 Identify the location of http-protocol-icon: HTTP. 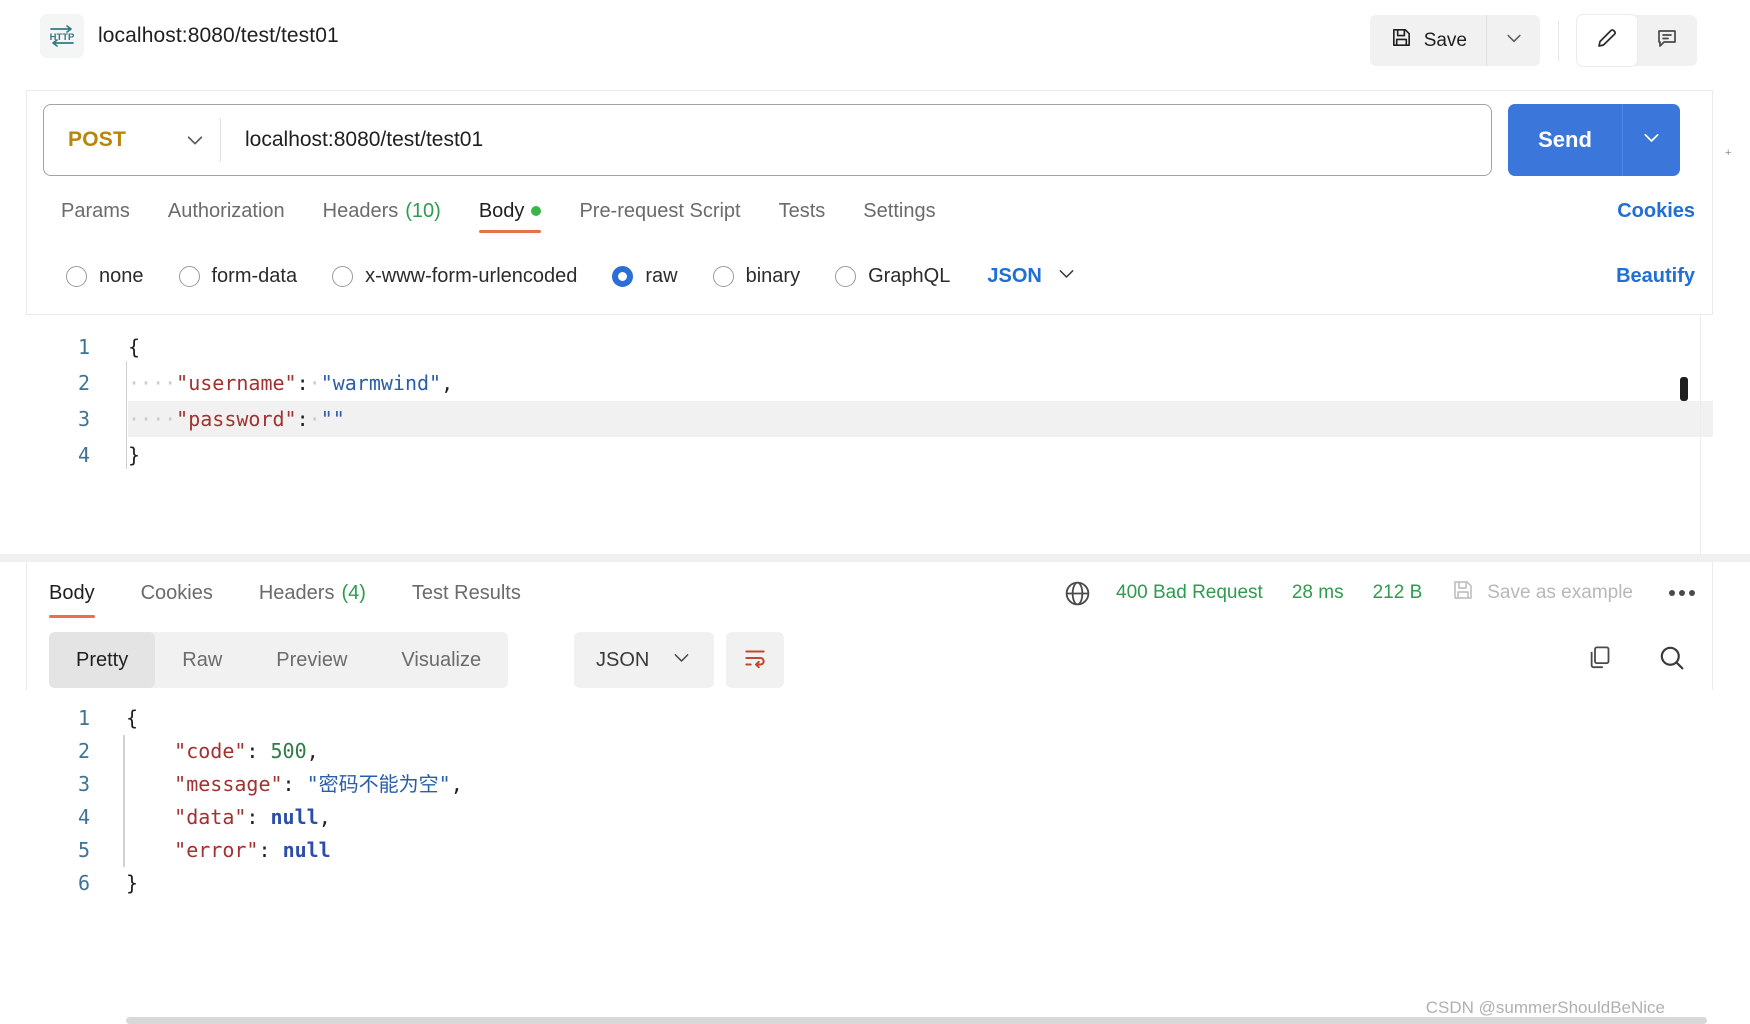
(62, 36).